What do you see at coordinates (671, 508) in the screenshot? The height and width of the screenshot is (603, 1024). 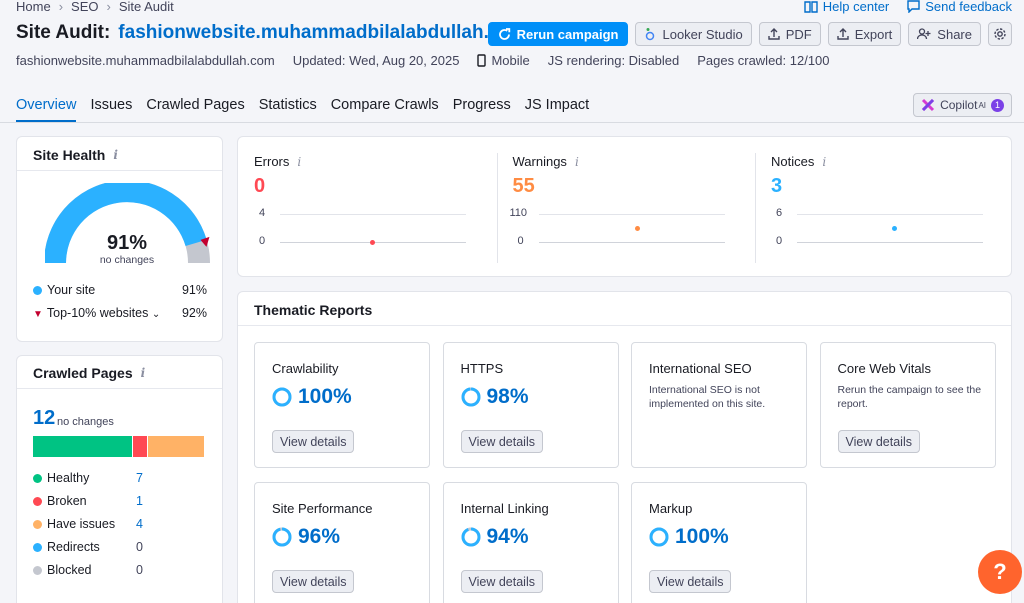 I see `tile-title: Markup` at bounding box center [671, 508].